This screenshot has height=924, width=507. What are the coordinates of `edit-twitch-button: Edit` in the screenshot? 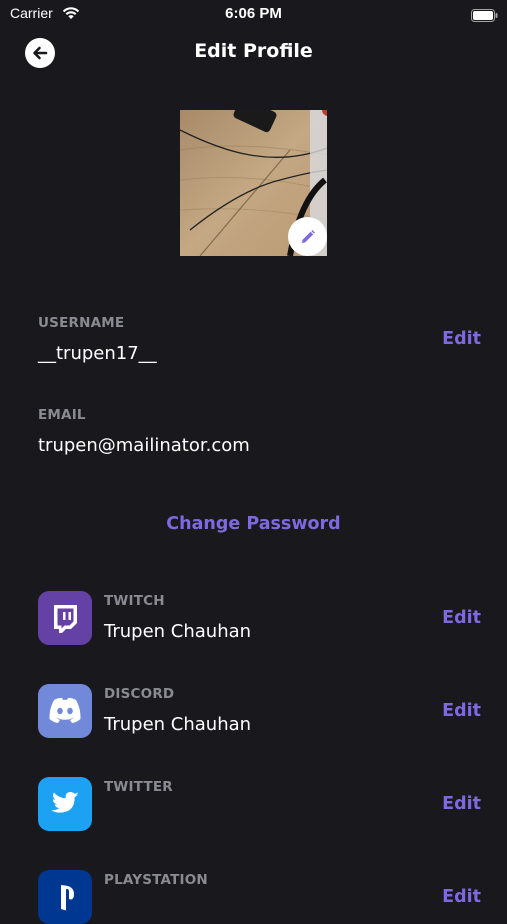 It's located at (461, 618).